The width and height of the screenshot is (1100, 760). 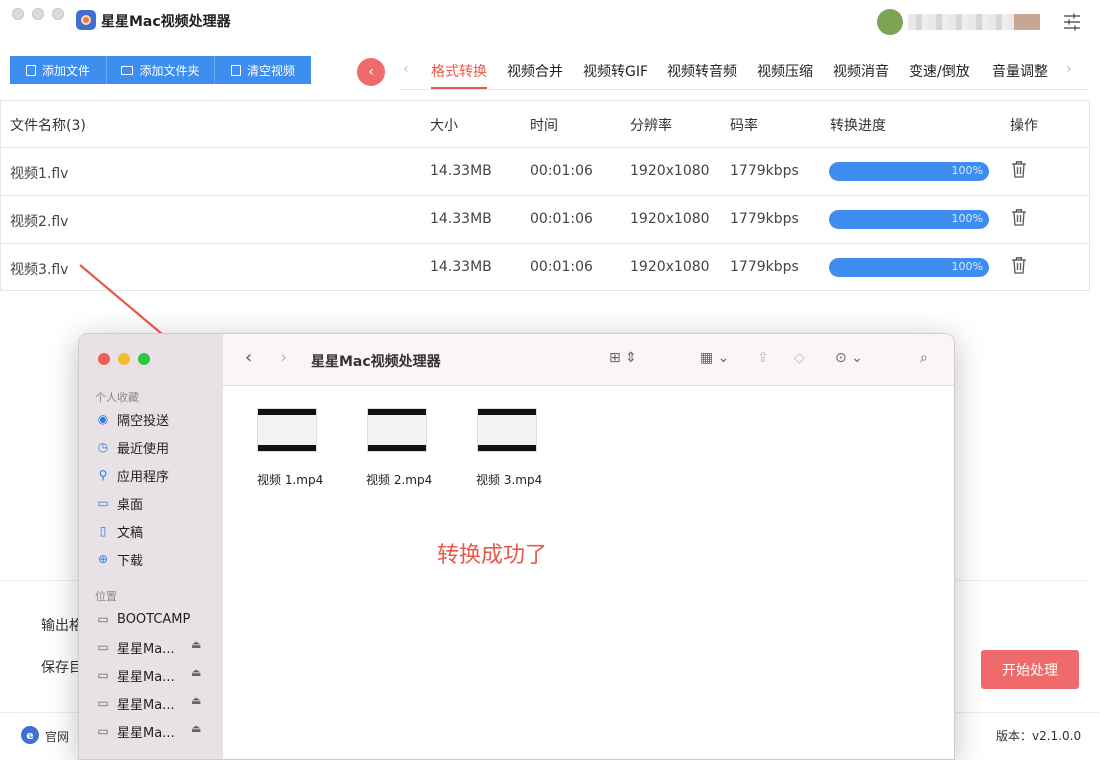 What do you see at coordinates (57, 736) in the screenshot?
I see `website-link: 官网` at bounding box center [57, 736].